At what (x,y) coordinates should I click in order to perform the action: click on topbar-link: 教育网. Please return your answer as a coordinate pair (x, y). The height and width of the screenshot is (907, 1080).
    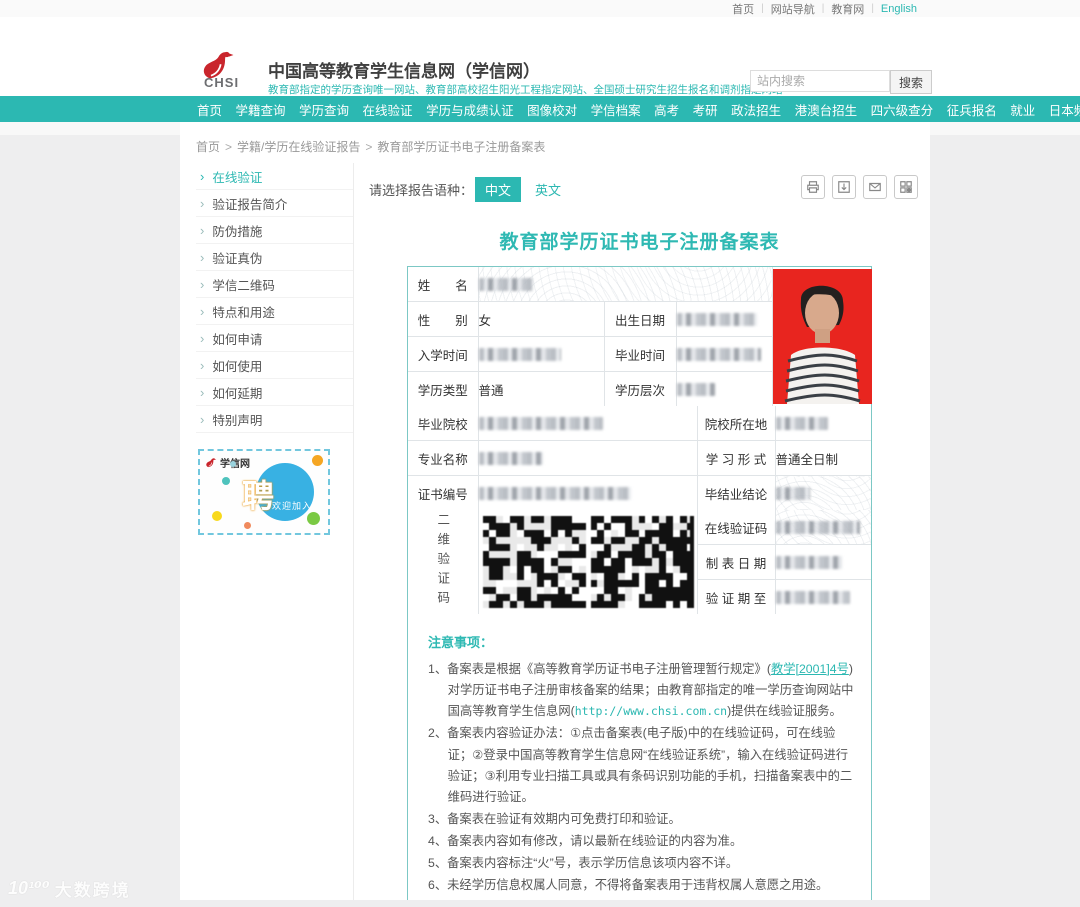
    Looking at the image, I should click on (847, 9).